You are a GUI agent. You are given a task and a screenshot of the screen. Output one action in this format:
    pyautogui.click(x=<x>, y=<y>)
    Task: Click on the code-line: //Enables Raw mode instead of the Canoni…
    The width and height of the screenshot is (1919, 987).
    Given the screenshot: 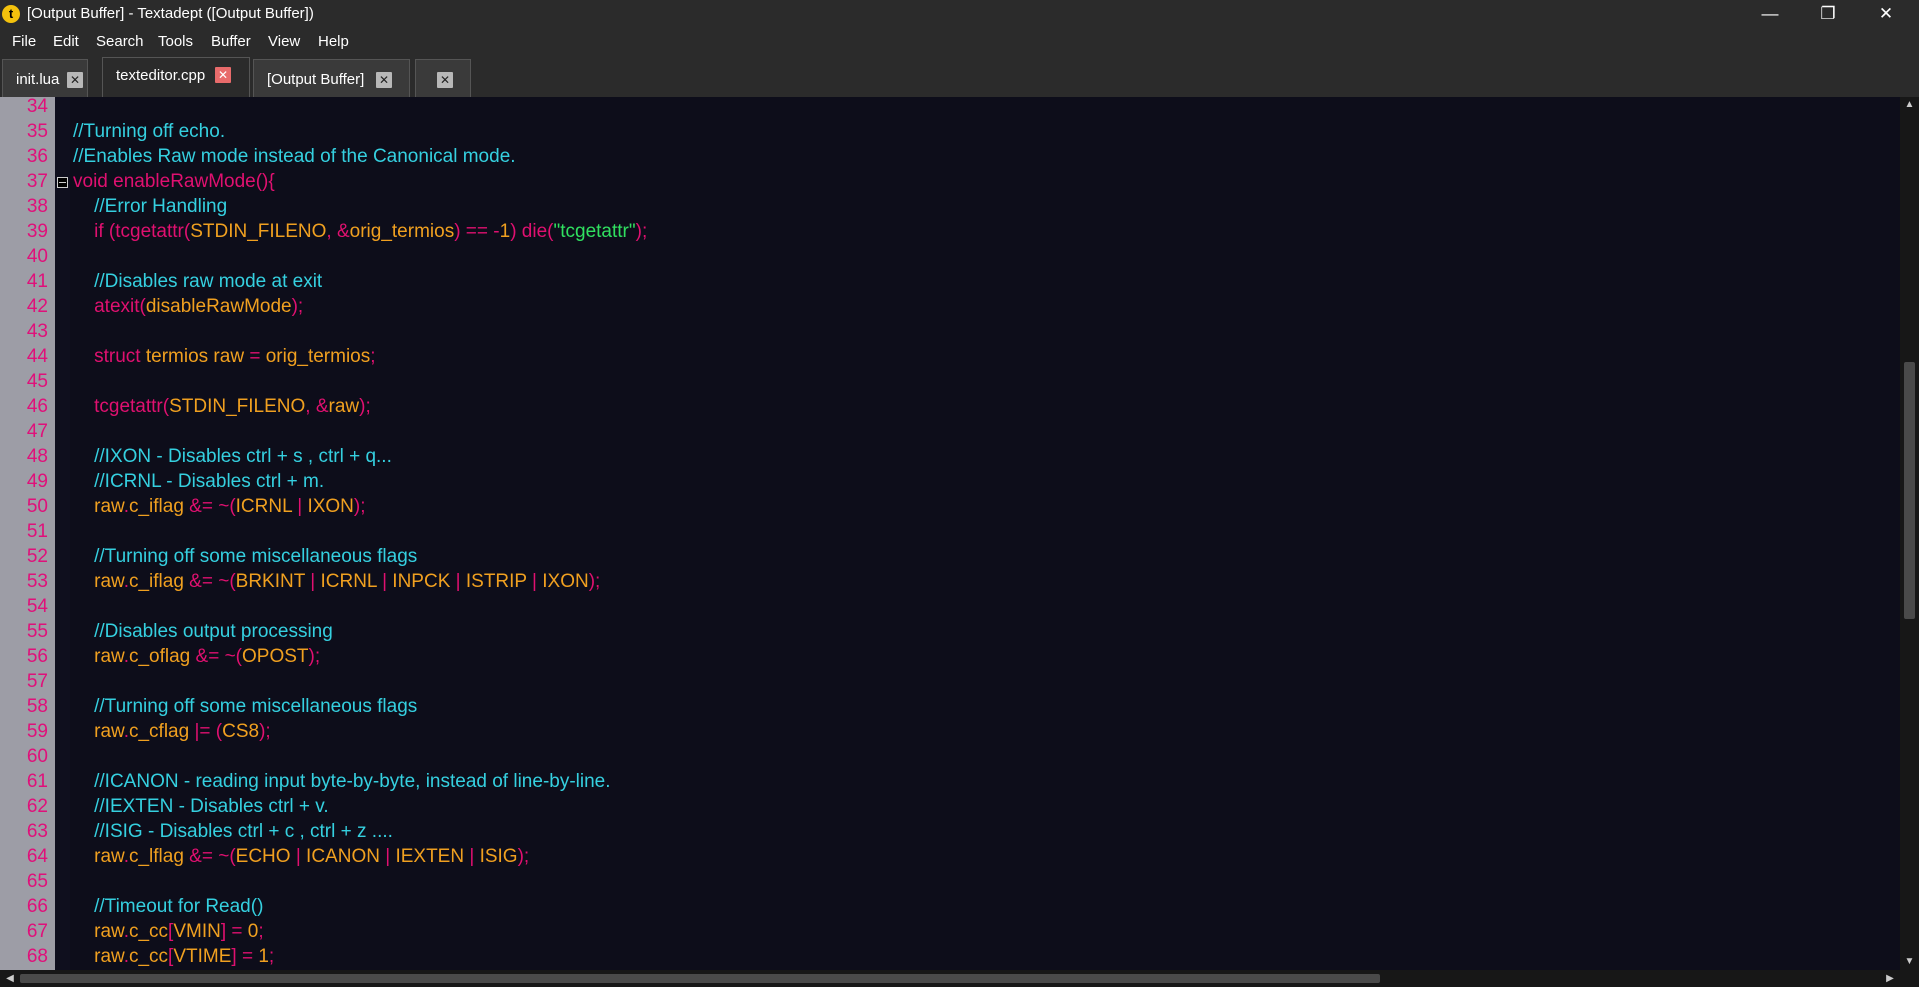 What is the action you would take?
    pyautogui.click(x=294, y=156)
    